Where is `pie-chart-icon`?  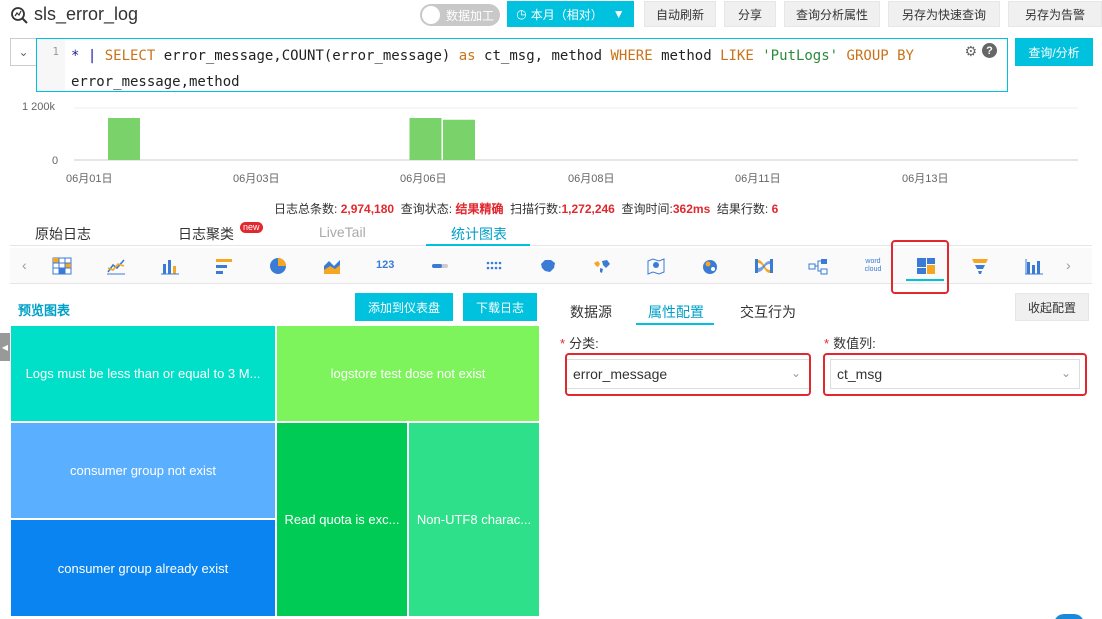 pie-chart-icon is located at coordinates (278, 266).